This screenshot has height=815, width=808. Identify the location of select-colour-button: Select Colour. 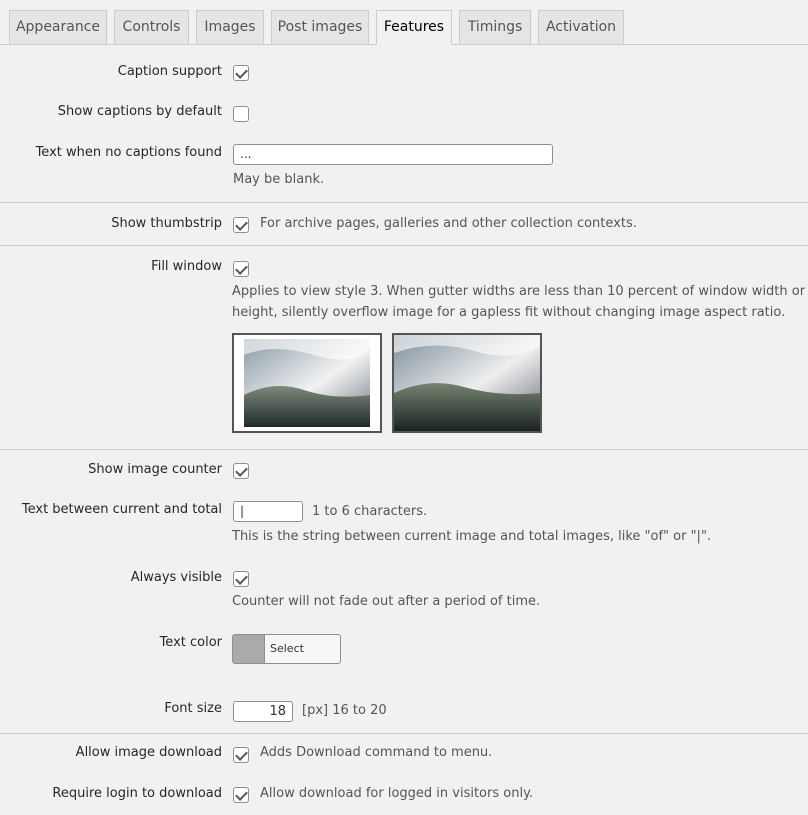
(286, 649).